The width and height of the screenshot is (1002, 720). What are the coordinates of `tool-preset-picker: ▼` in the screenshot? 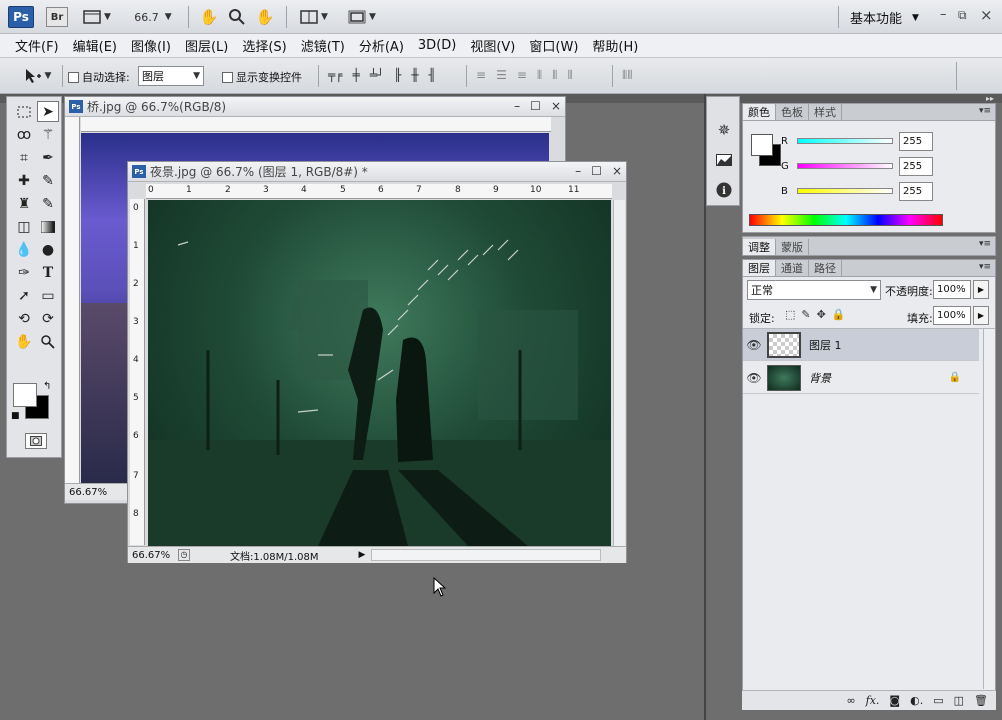 It's located at (37, 76).